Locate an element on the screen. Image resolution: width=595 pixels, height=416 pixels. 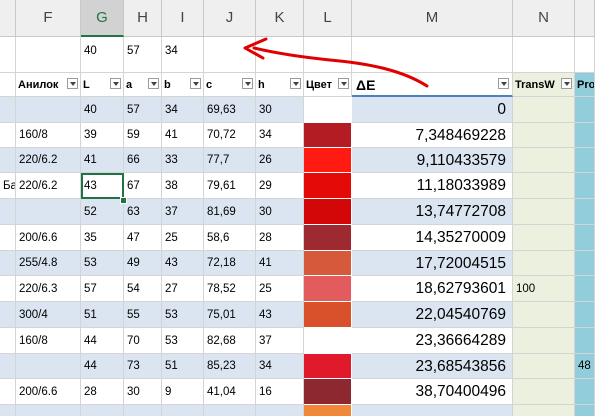
table-cell: 82,68 is located at coordinates (230, 341).